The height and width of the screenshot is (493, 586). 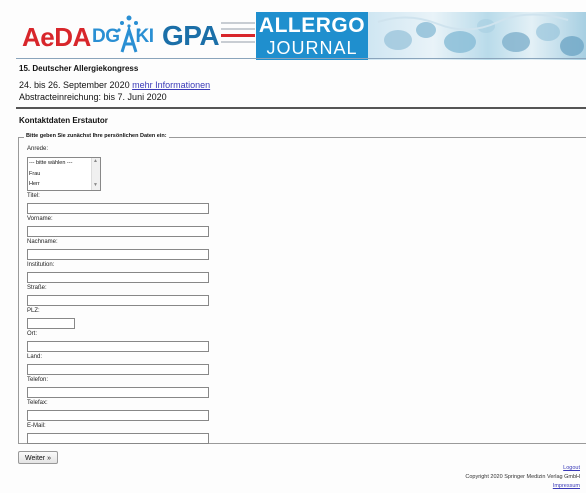 I want to click on event-dates: 24. bis 26. September 2020, so click(x=74, y=85).